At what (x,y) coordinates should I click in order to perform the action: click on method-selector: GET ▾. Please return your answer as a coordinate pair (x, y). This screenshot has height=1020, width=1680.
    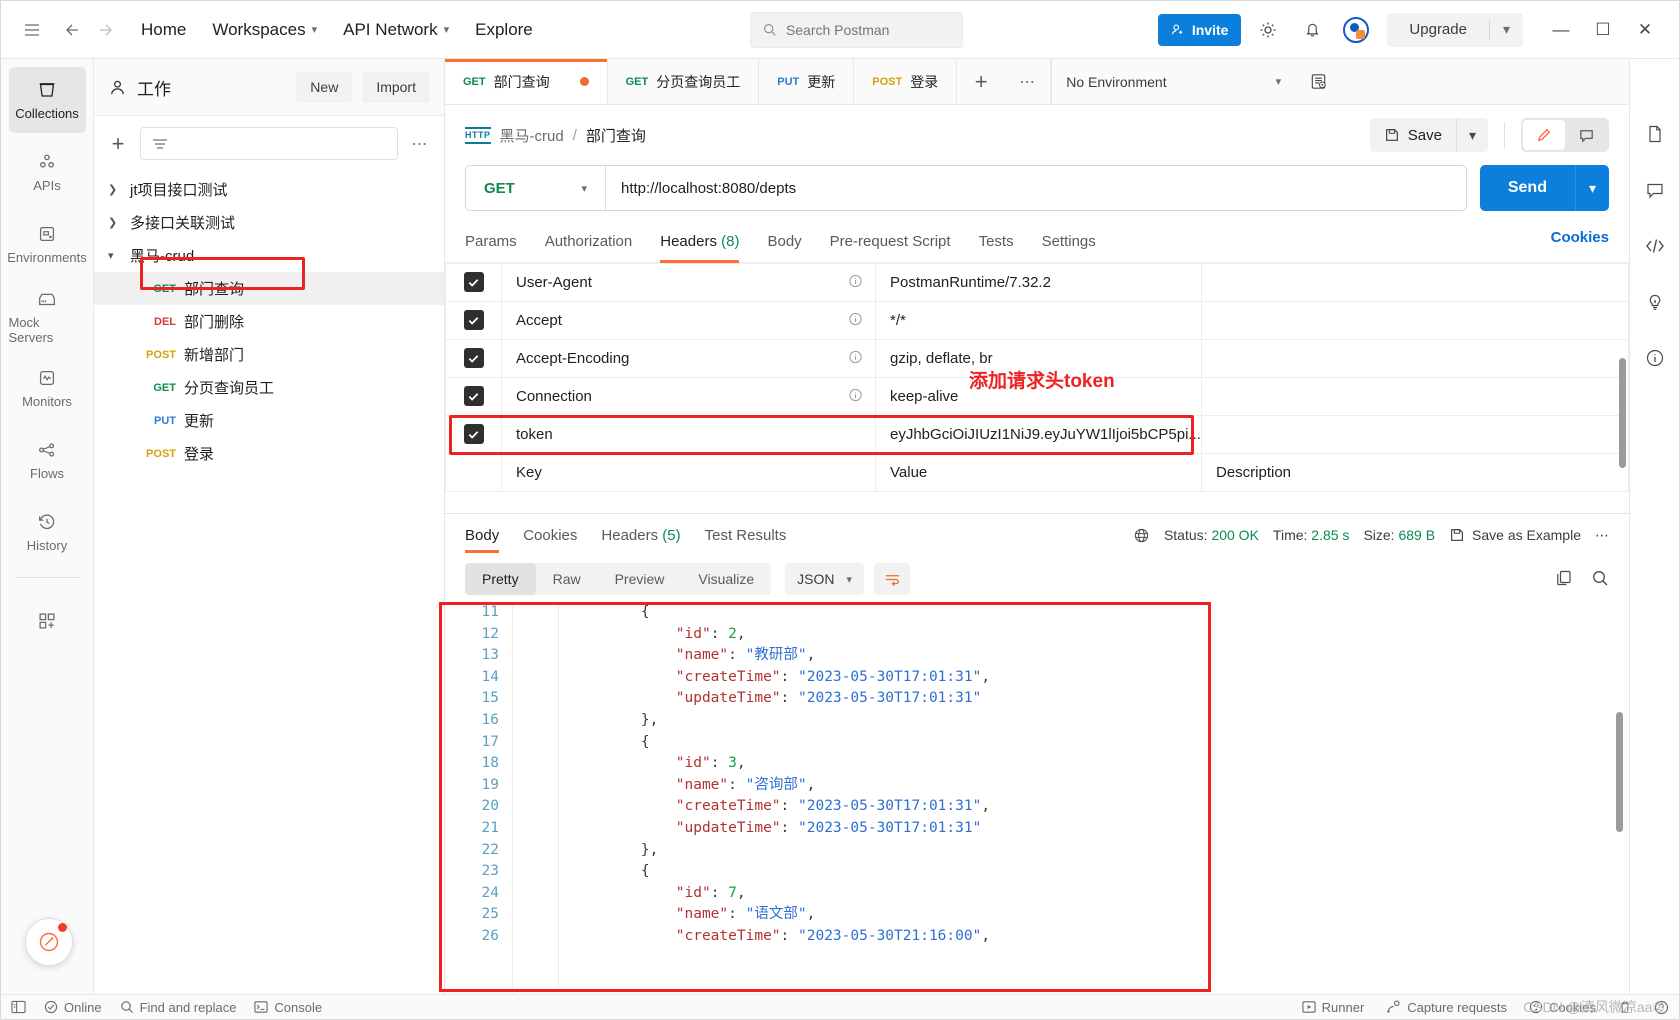
    Looking at the image, I should click on (536, 188).